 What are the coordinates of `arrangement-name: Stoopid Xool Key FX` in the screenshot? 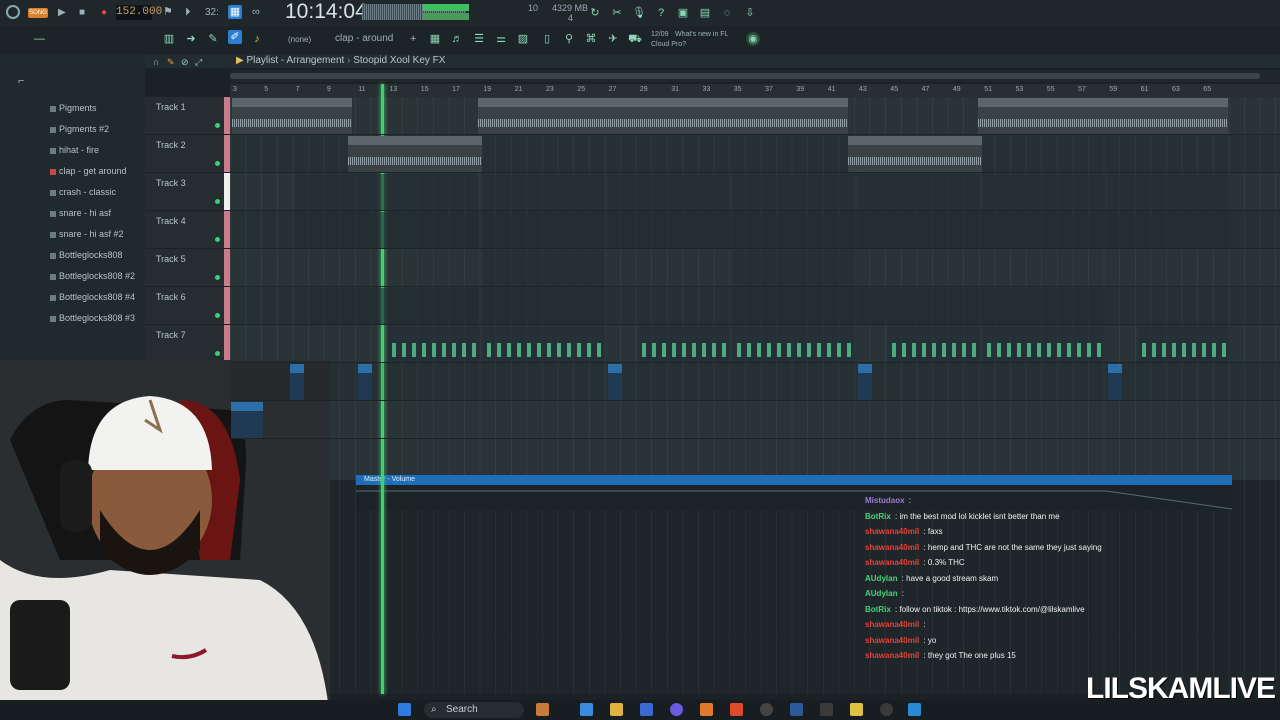 It's located at (399, 60).